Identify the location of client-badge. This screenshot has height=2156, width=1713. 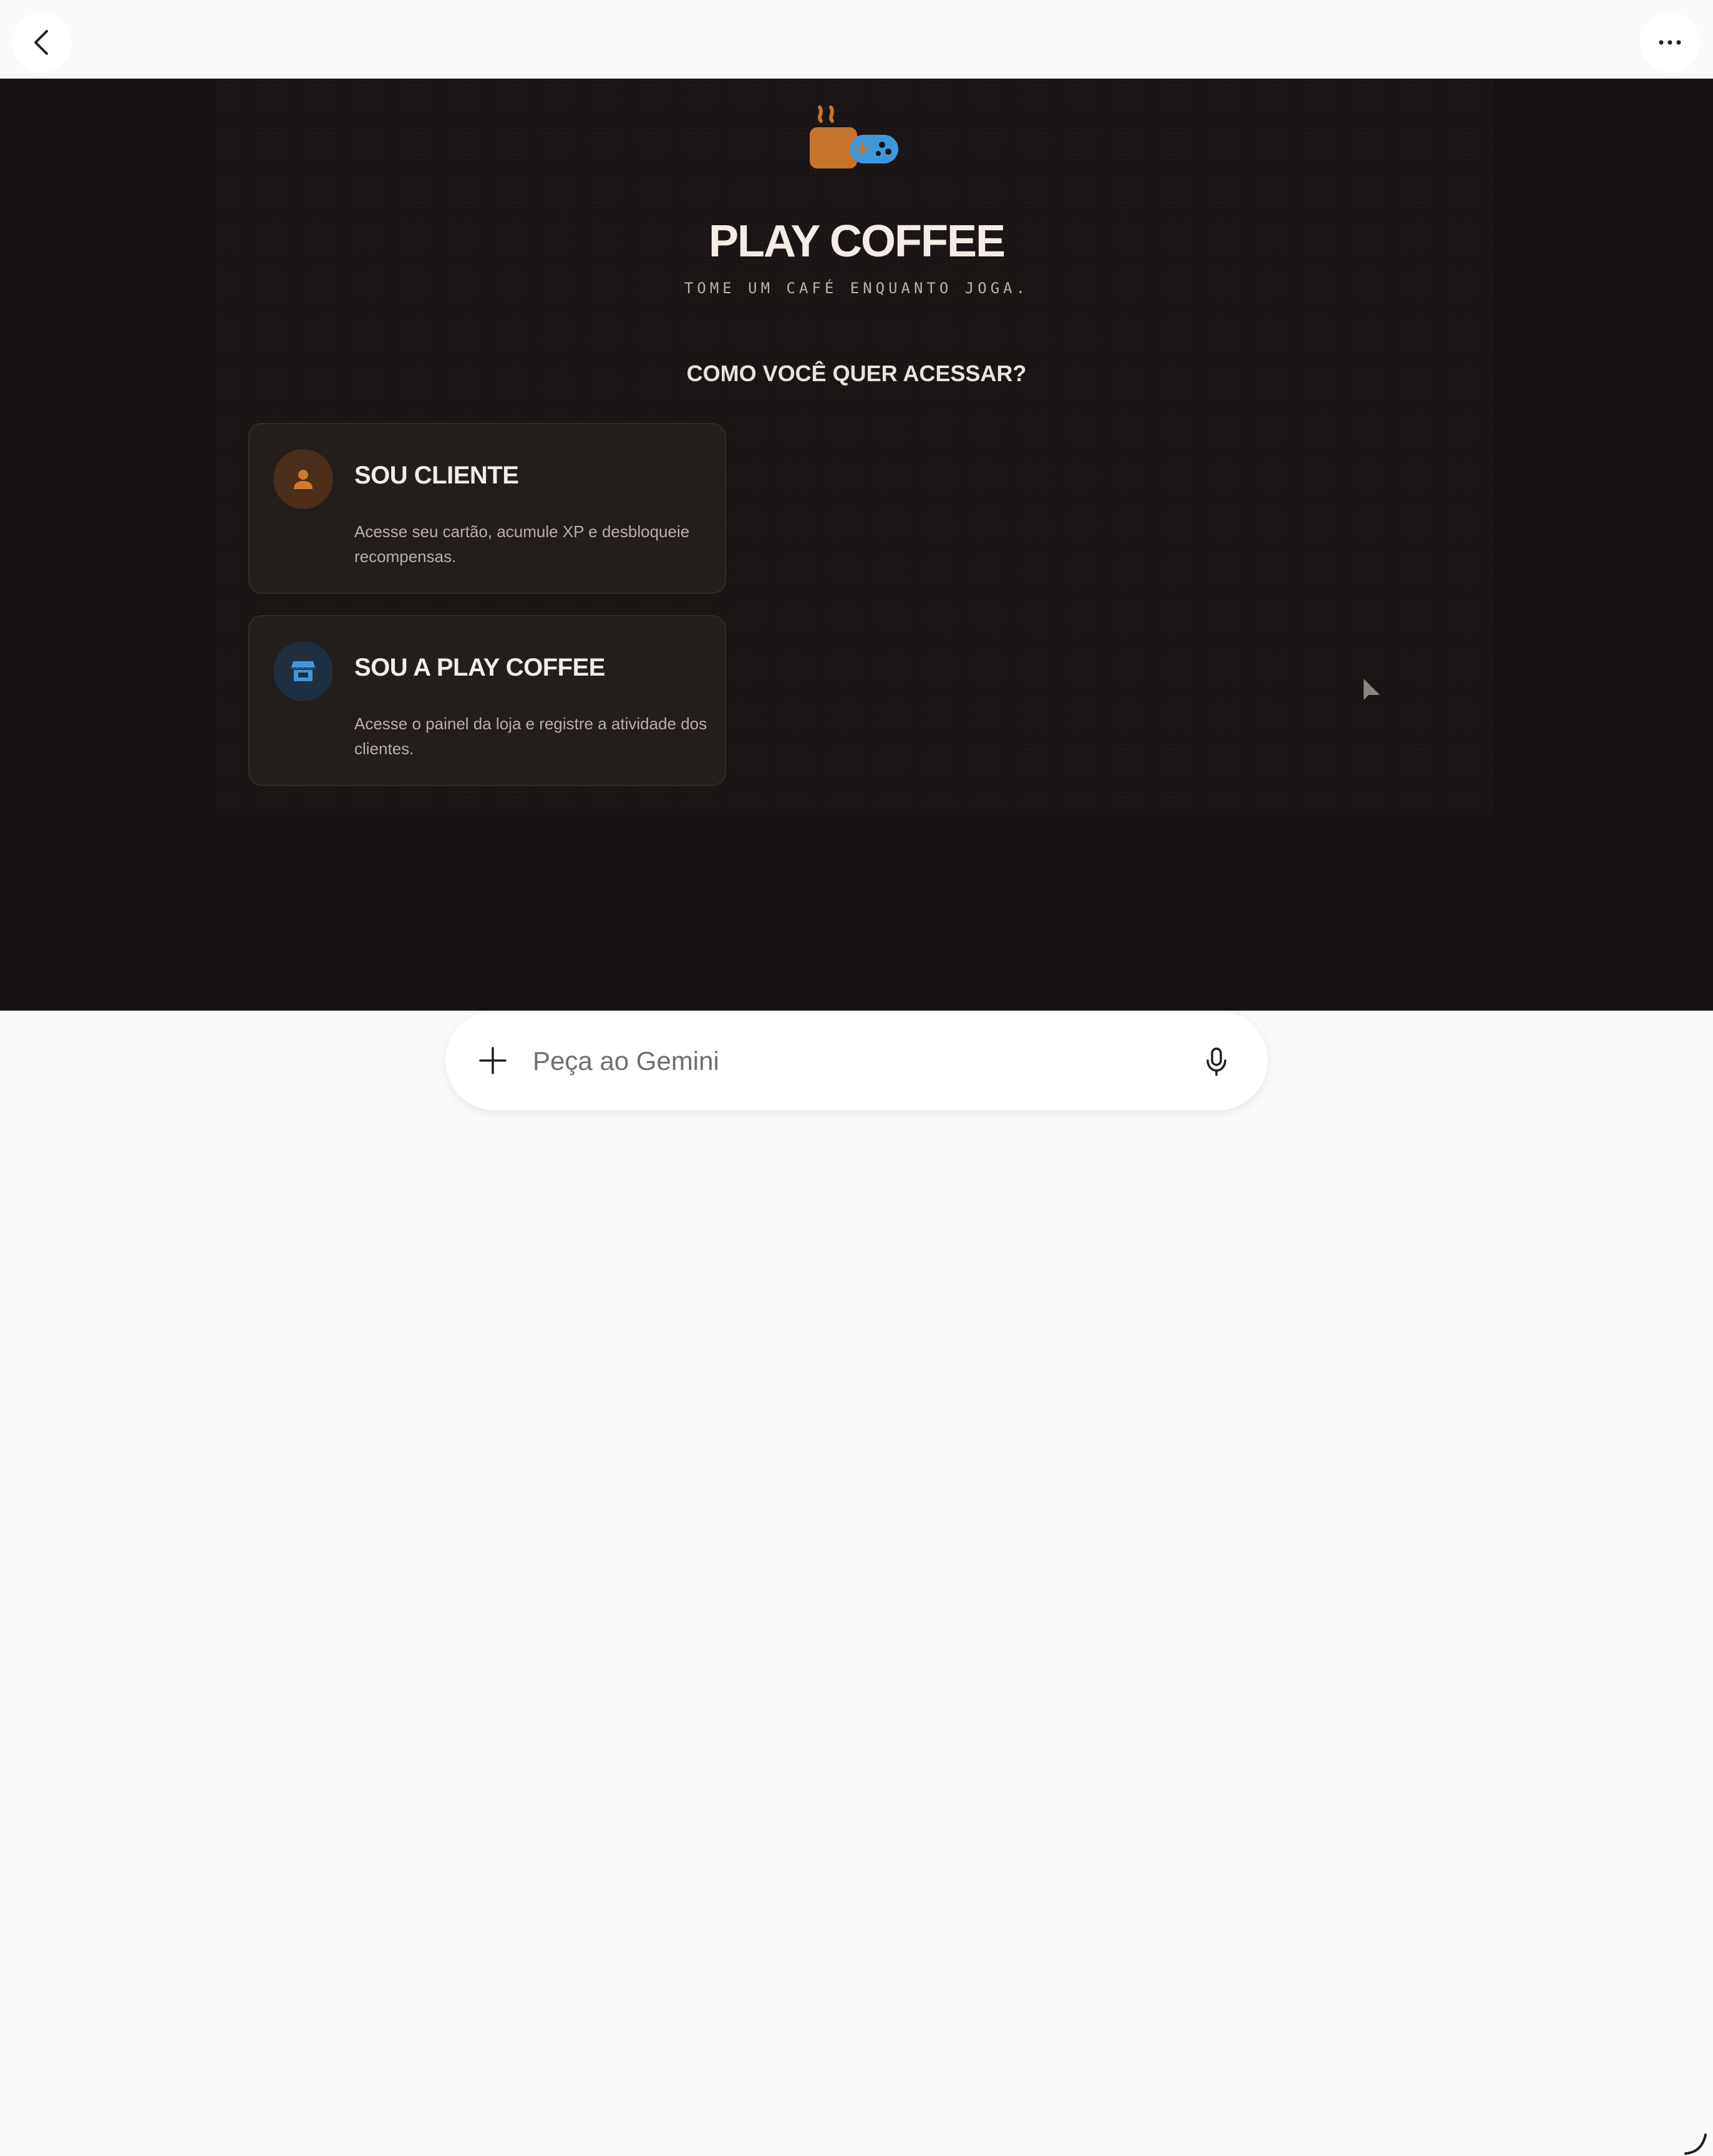
(303, 479).